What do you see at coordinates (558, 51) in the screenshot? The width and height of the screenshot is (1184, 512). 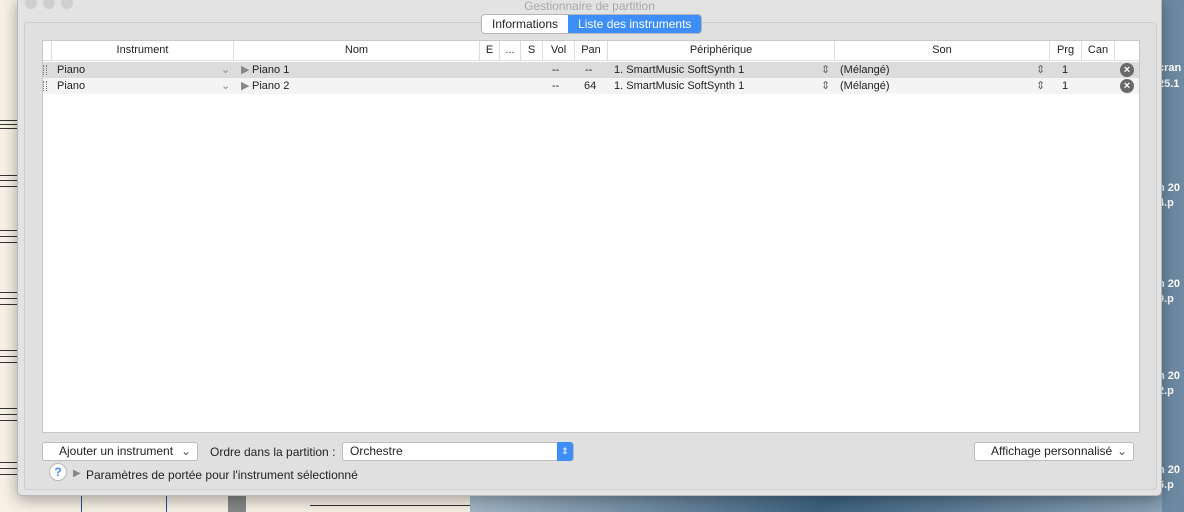 I see `column-vol: Vol` at bounding box center [558, 51].